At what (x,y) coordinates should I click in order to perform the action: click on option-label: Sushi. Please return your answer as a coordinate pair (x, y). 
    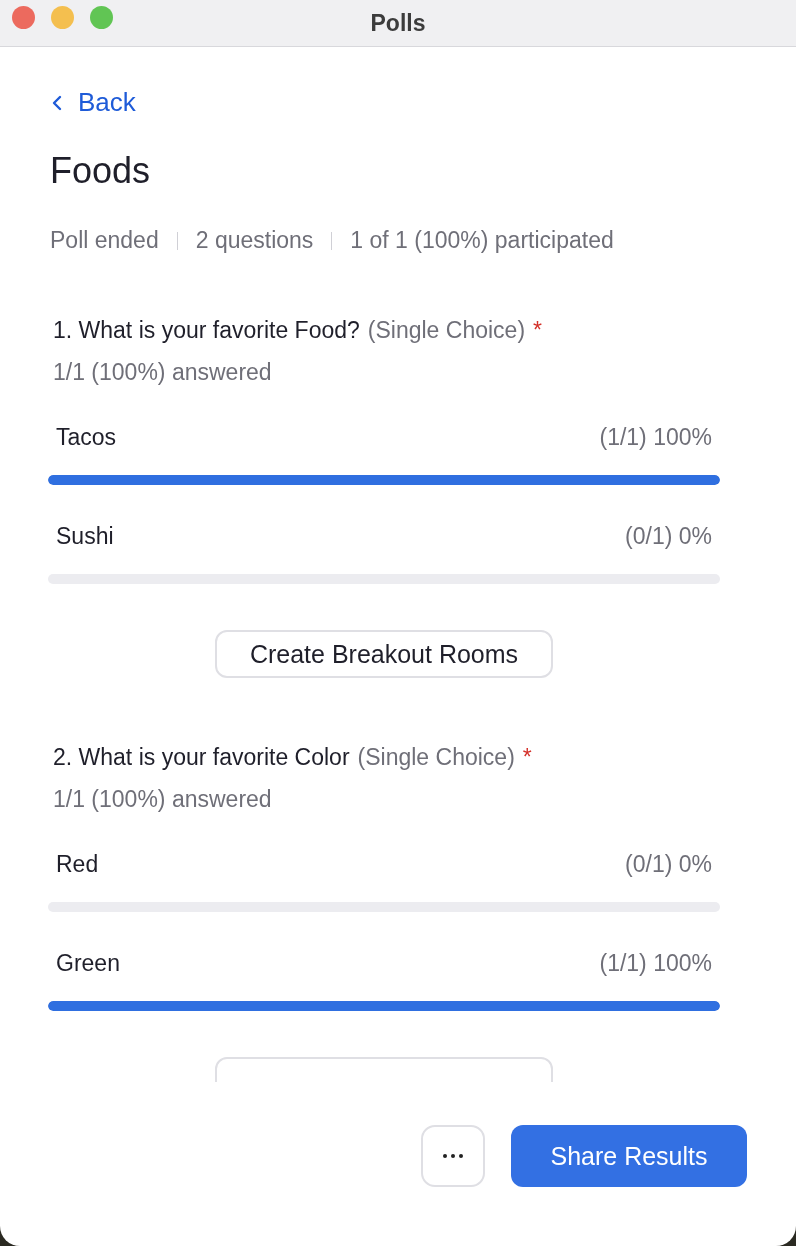
    Looking at the image, I should click on (85, 536).